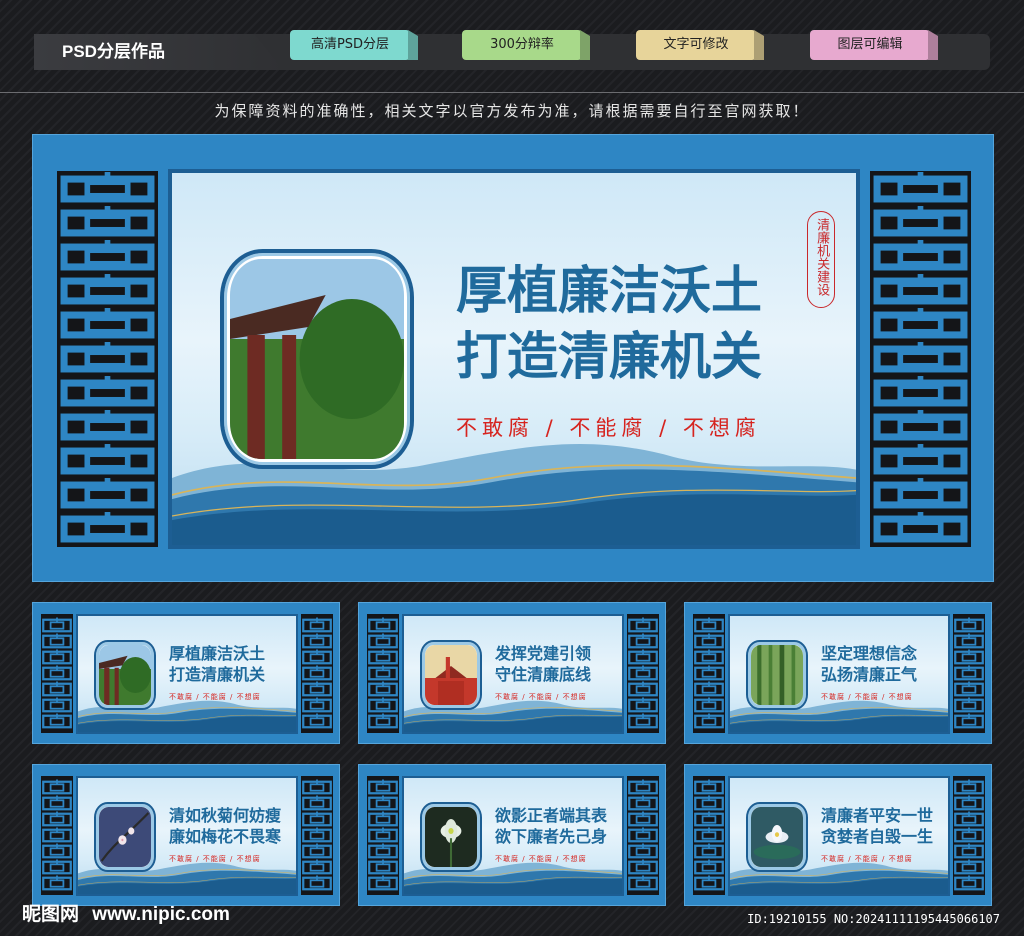  What do you see at coordinates (512, 92) in the screenshot?
I see `divider` at bounding box center [512, 92].